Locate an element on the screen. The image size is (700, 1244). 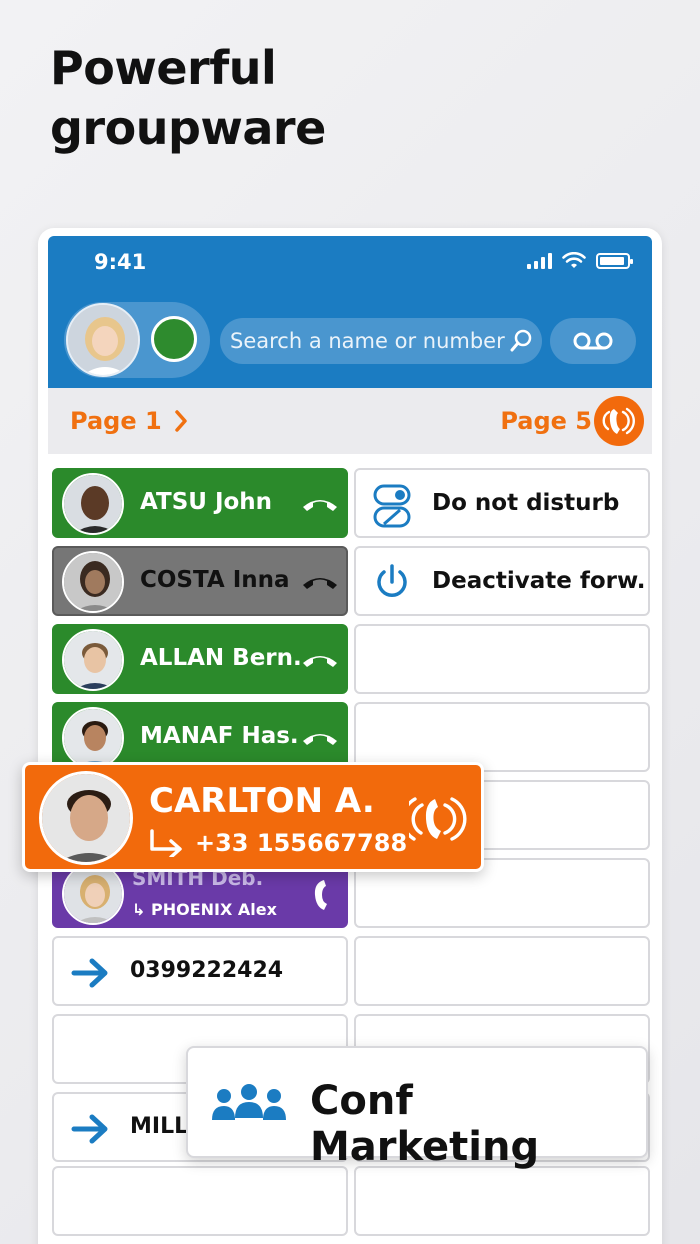
dnd-label: Do not disturb is located at coordinates (526, 503).